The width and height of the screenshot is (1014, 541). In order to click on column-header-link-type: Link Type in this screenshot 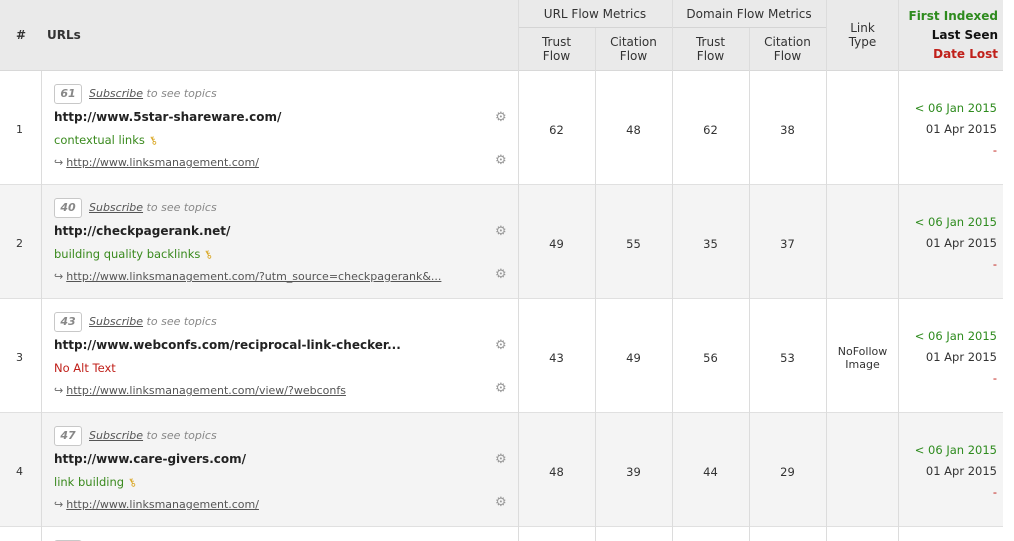, I will do `click(862, 35)`.